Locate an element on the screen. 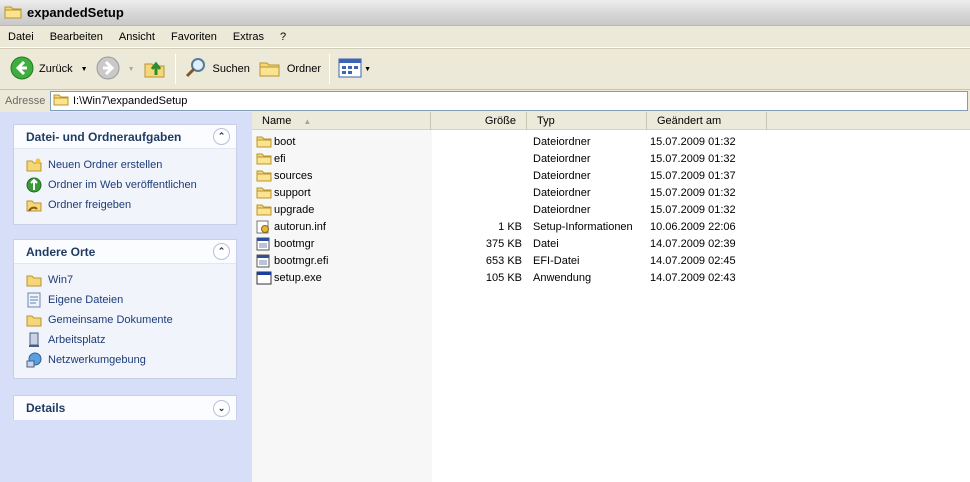 This screenshot has height=482, width=970. file-name: setup.exe is located at coordinates (298, 277).